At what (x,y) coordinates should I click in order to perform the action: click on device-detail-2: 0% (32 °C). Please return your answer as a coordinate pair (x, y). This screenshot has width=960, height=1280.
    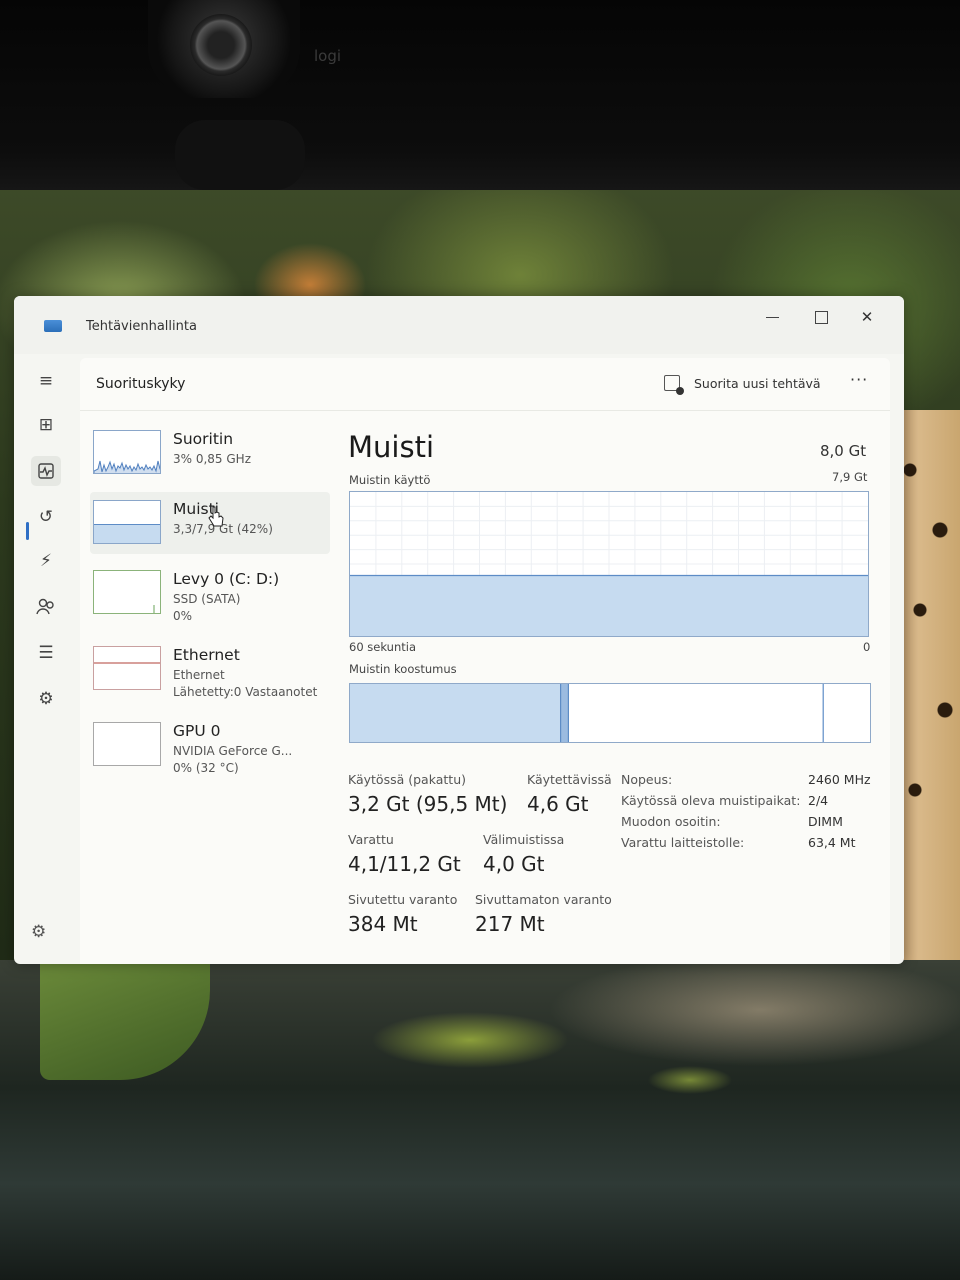
    Looking at the image, I should click on (206, 768).